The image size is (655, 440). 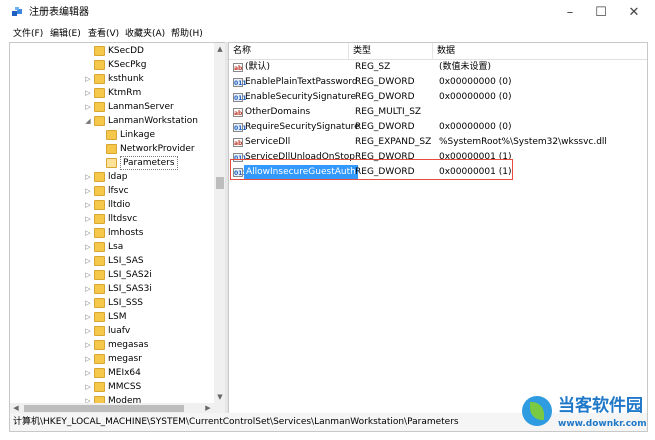 What do you see at coordinates (373, 67) in the screenshot?
I see `value-type: REG_SZ` at bounding box center [373, 67].